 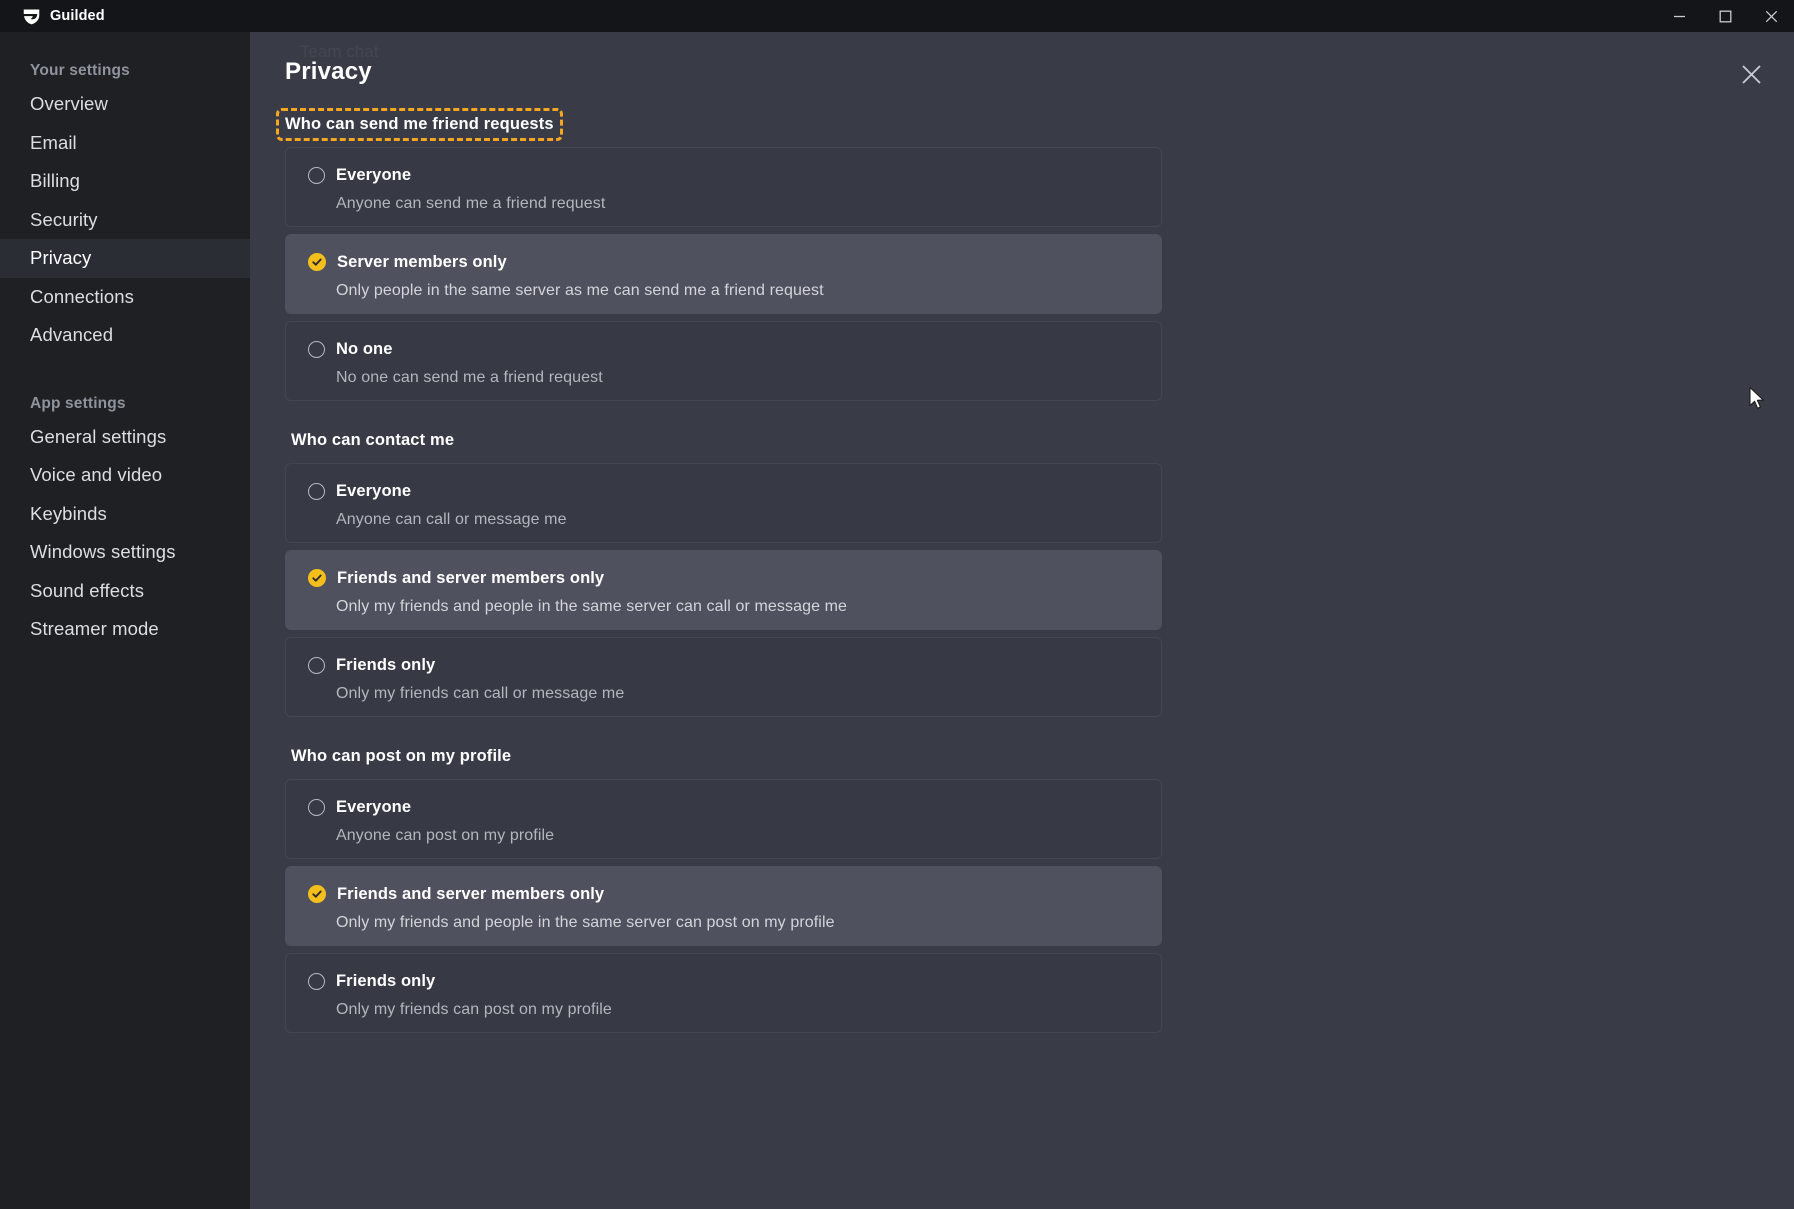 What do you see at coordinates (125, 258) in the screenshot?
I see `sidebar-item-privacy: Privacy` at bounding box center [125, 258].